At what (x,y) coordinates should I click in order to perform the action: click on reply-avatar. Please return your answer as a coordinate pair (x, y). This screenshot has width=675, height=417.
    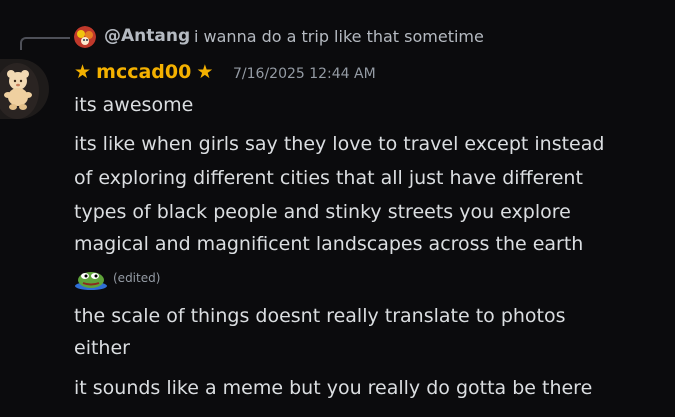
    Looking at the image, I should click on (85, 37).